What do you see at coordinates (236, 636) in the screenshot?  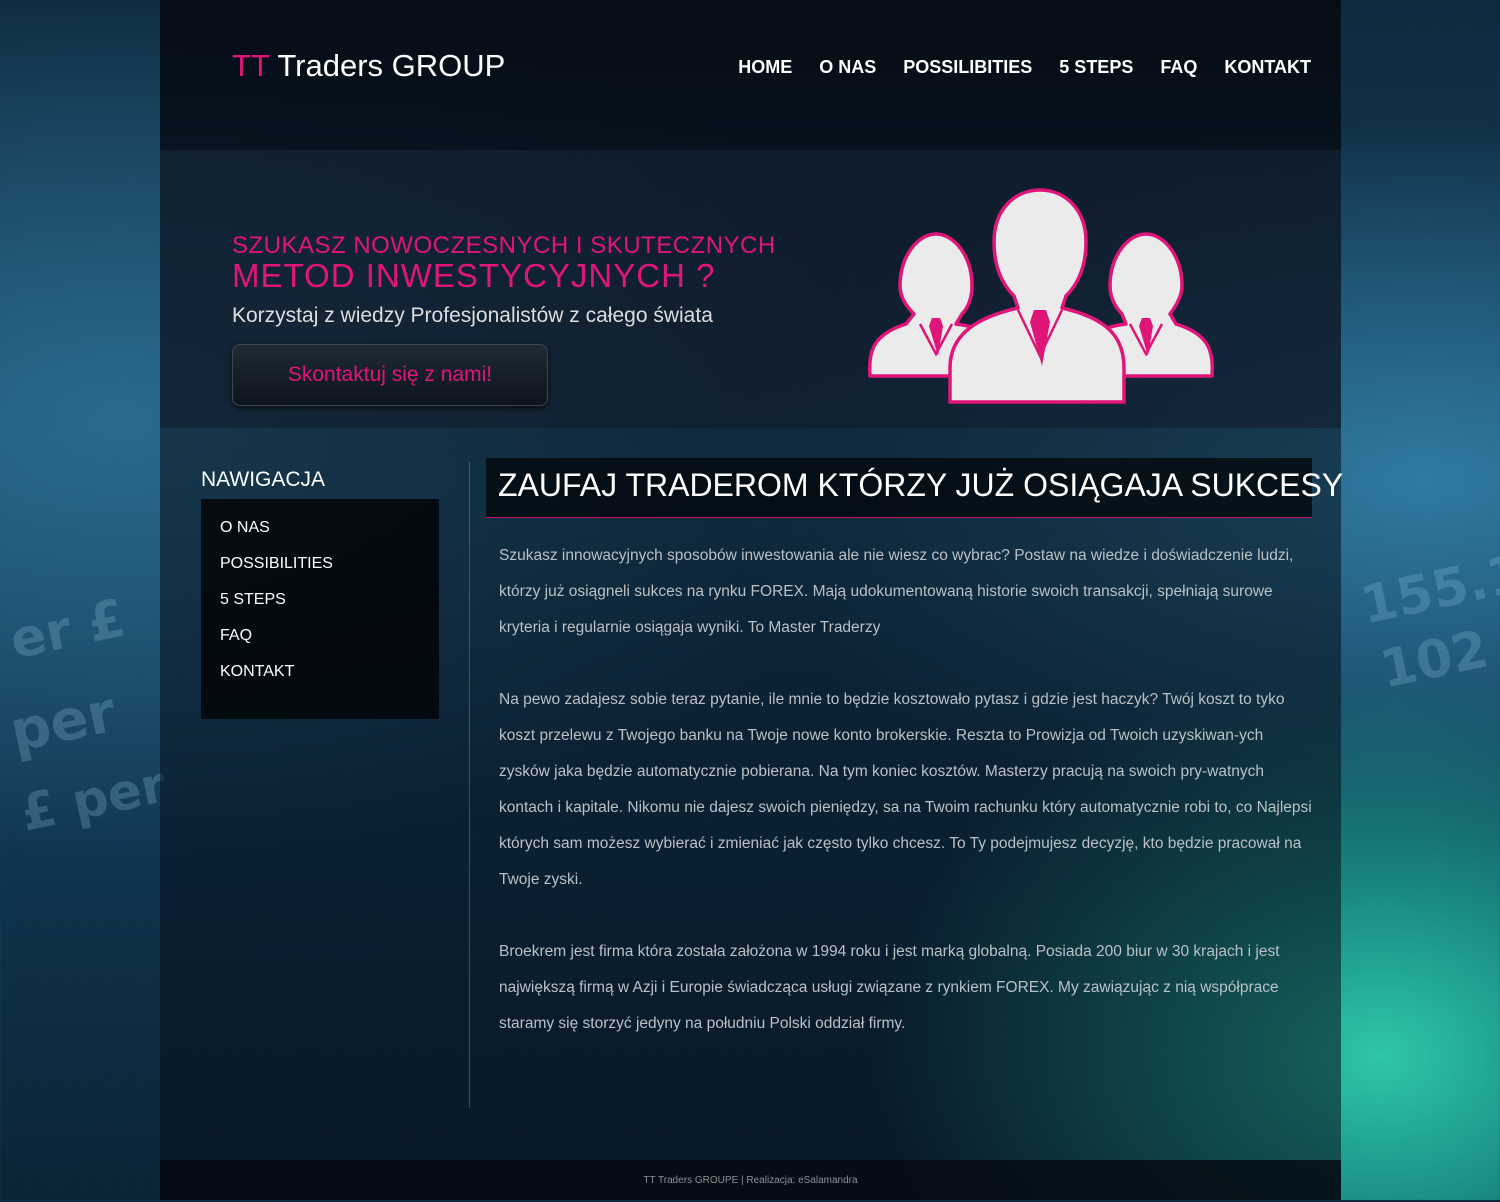 I see `sidebar-item-faq: FAQ` at bounding box center [236, 636].